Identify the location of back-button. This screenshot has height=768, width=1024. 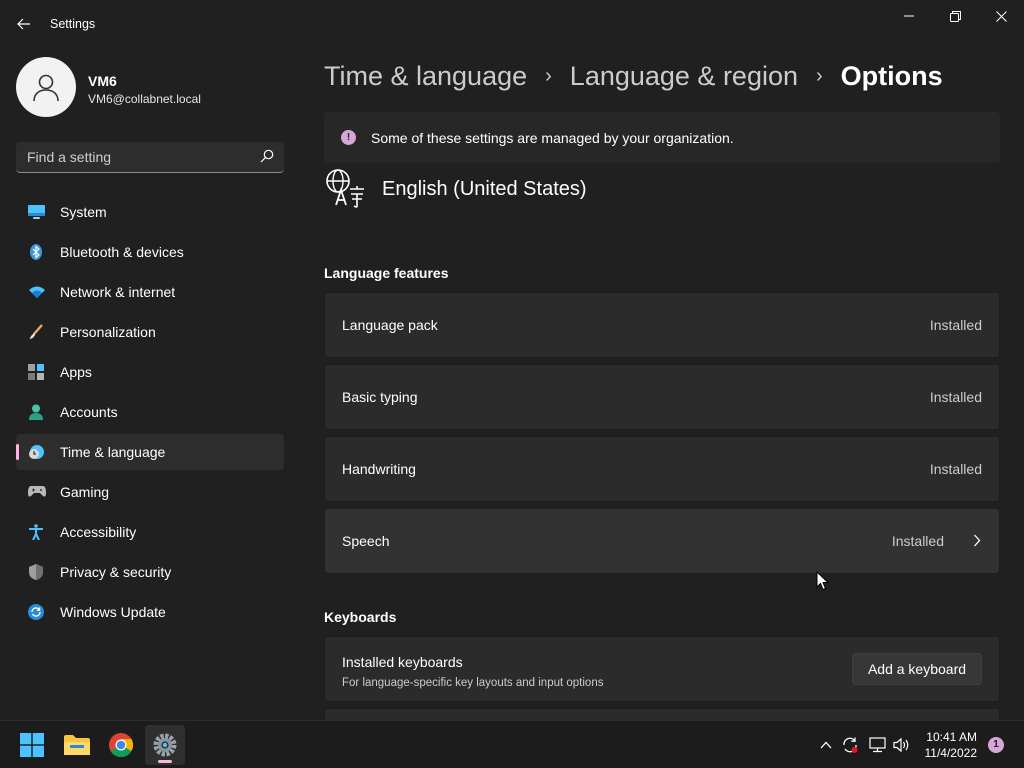
(24, 24).